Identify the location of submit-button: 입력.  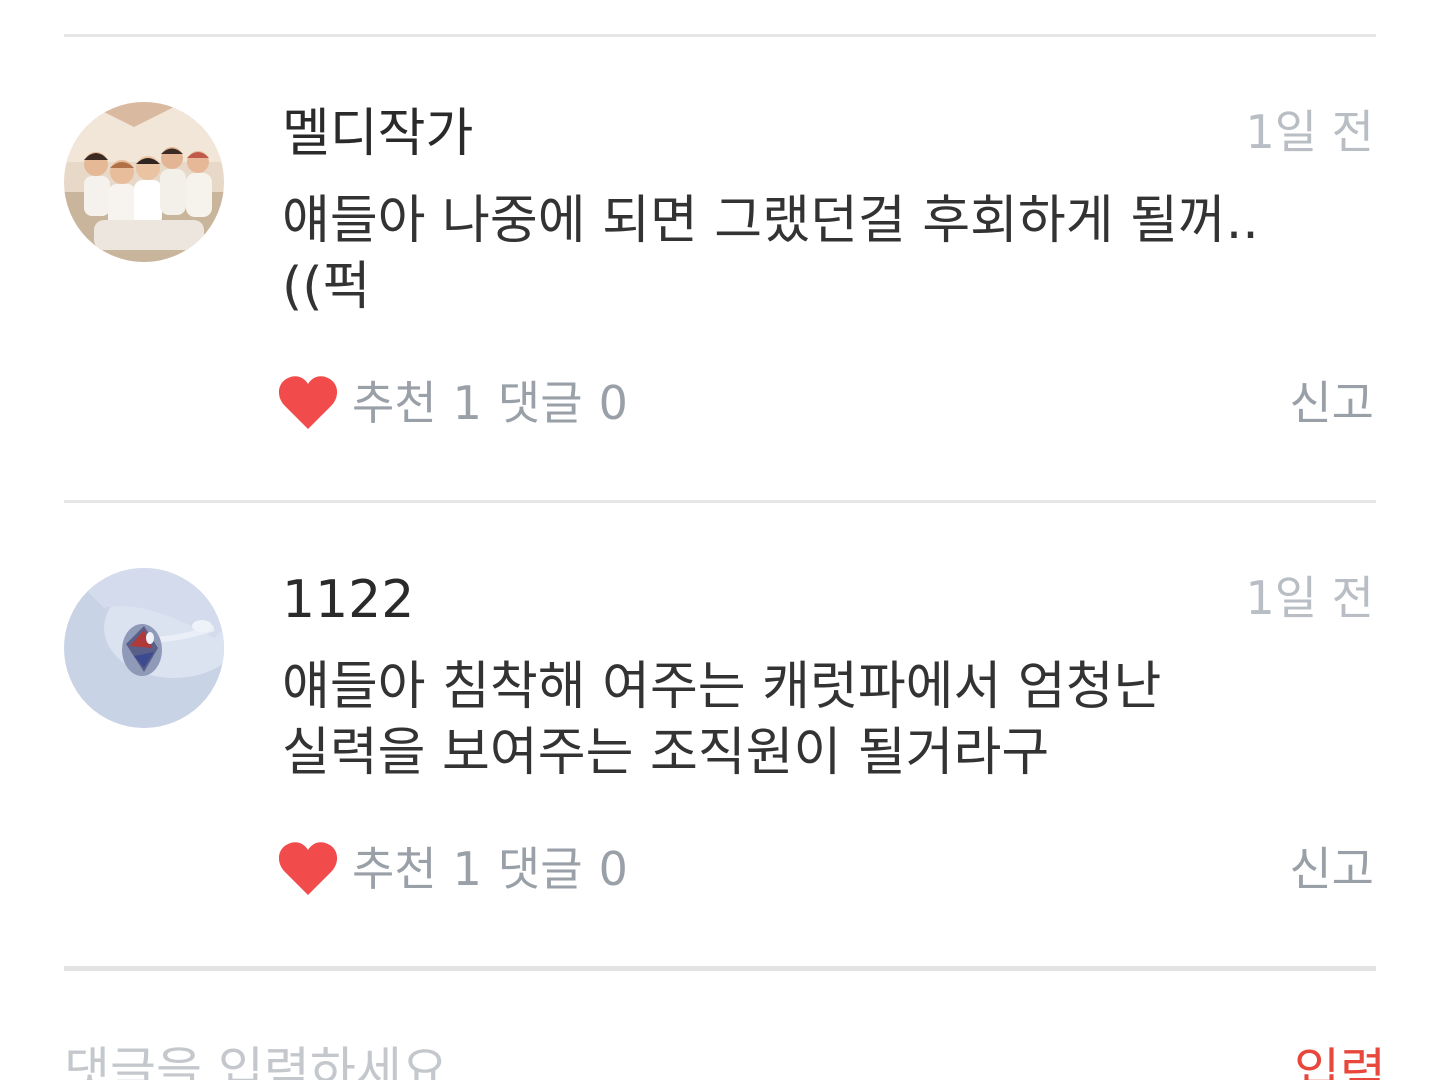
(1340, 1058).